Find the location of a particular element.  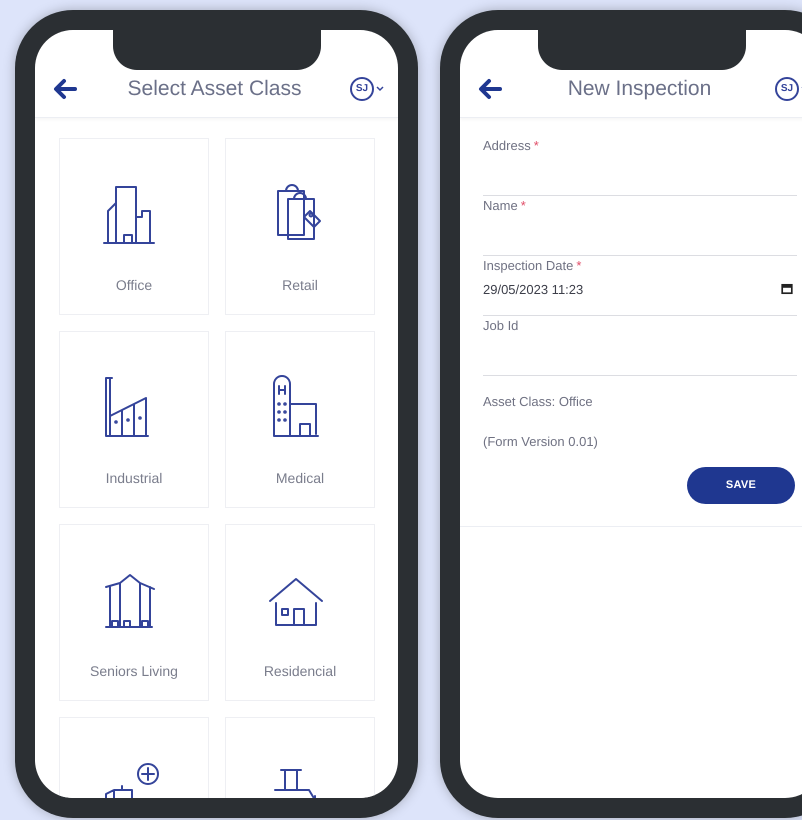

field-label: Address * is located at coordinates (511, 146).